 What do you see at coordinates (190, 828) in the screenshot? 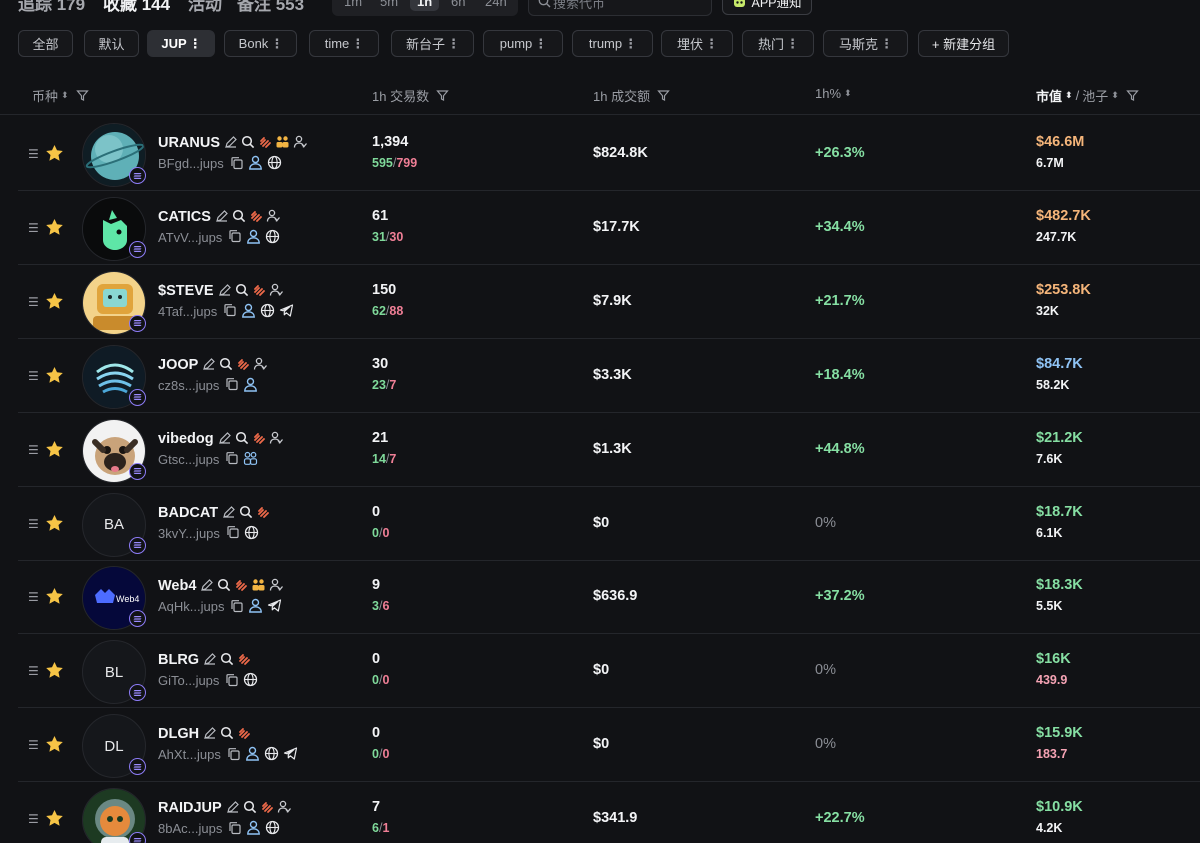
I see `token-address: 8bAc...jups` at bounding box center [190, 828].